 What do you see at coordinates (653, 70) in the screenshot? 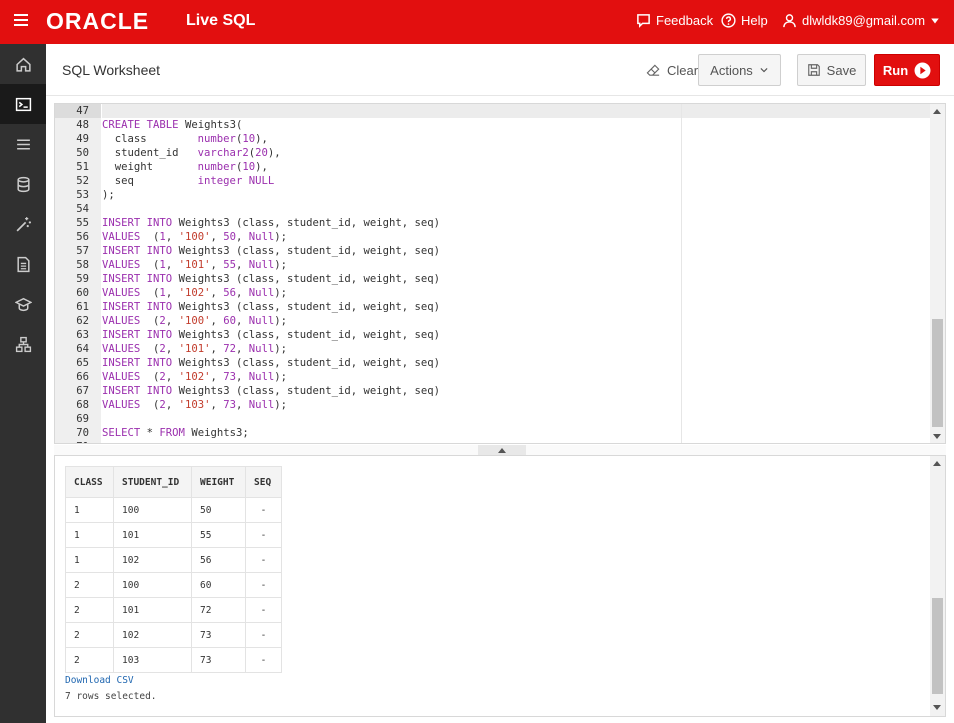
I see `eraser-icon` at bounding box center [653, 70].